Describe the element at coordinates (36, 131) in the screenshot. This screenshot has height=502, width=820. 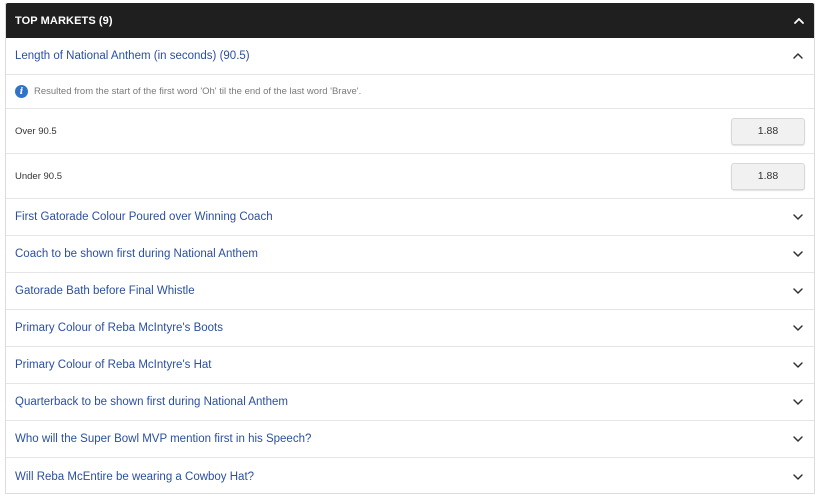
I see `selection-label: Over 90.5` at that location.